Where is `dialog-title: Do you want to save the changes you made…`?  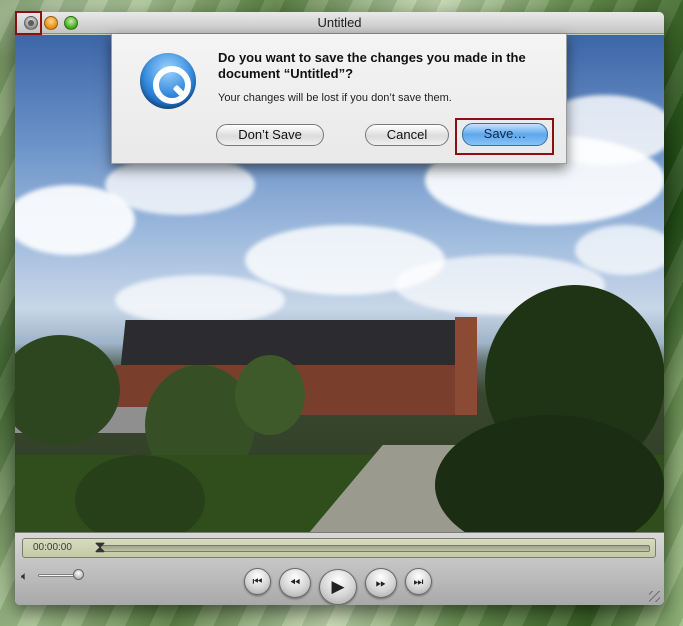 dialog-title: Do you want to save the changes you made… is located at coordinates (372, 65).